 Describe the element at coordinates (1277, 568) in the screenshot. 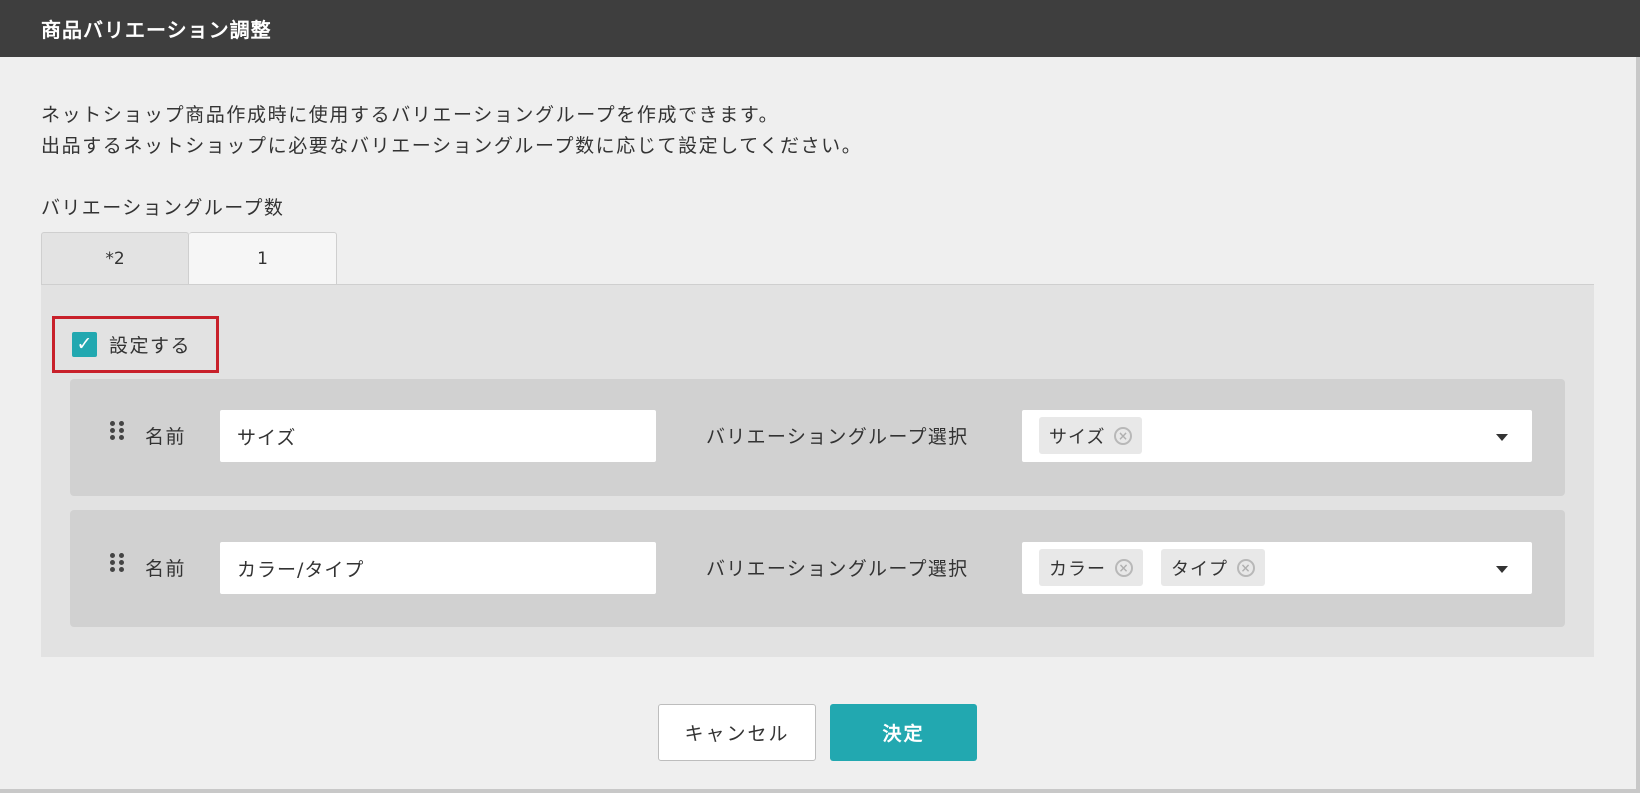

I see `group-select: カラー × タイプ ×` at that location.